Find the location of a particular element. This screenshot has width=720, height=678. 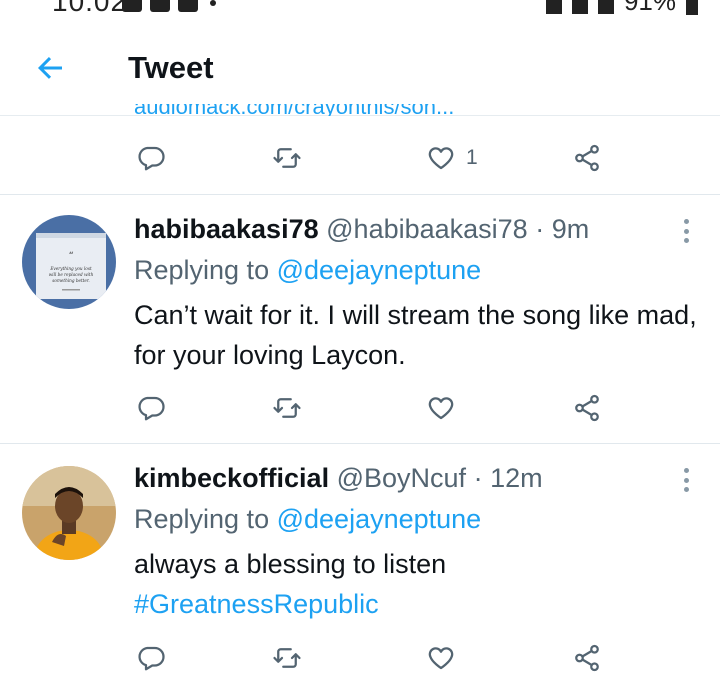

timestamp: 12m is located at coordinates (516, 478).